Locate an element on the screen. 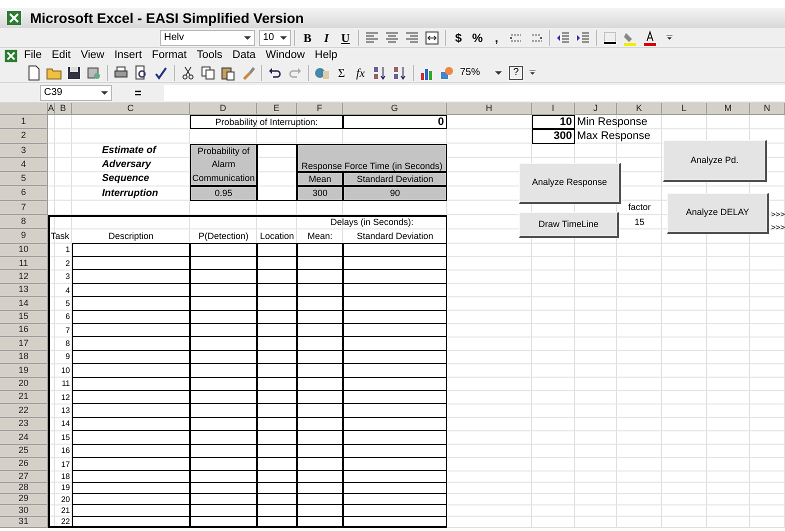 This screenshot has width=785, height=531. row-header: 27 is located at coordinates (24, 477).